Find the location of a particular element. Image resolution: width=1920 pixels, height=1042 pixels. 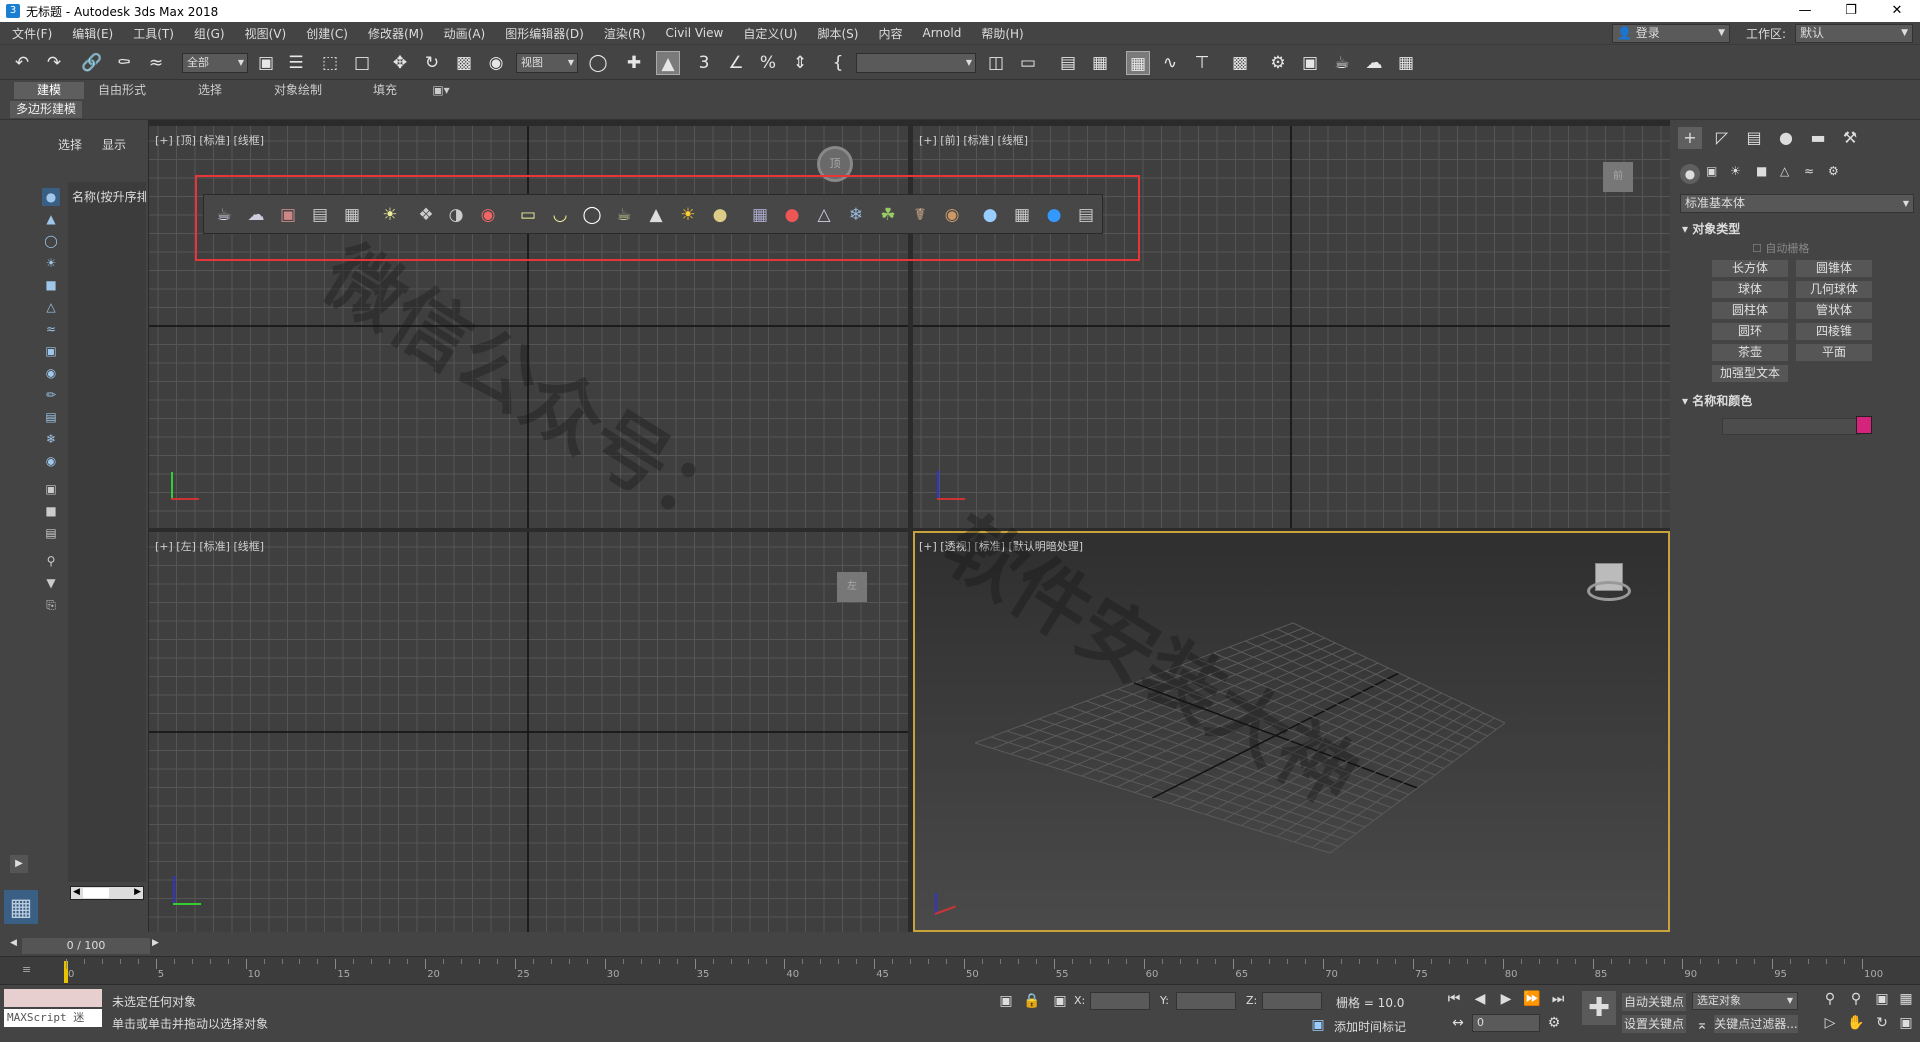

layer-explorer-icon: ▦ is located at coordinates (1100, 63).